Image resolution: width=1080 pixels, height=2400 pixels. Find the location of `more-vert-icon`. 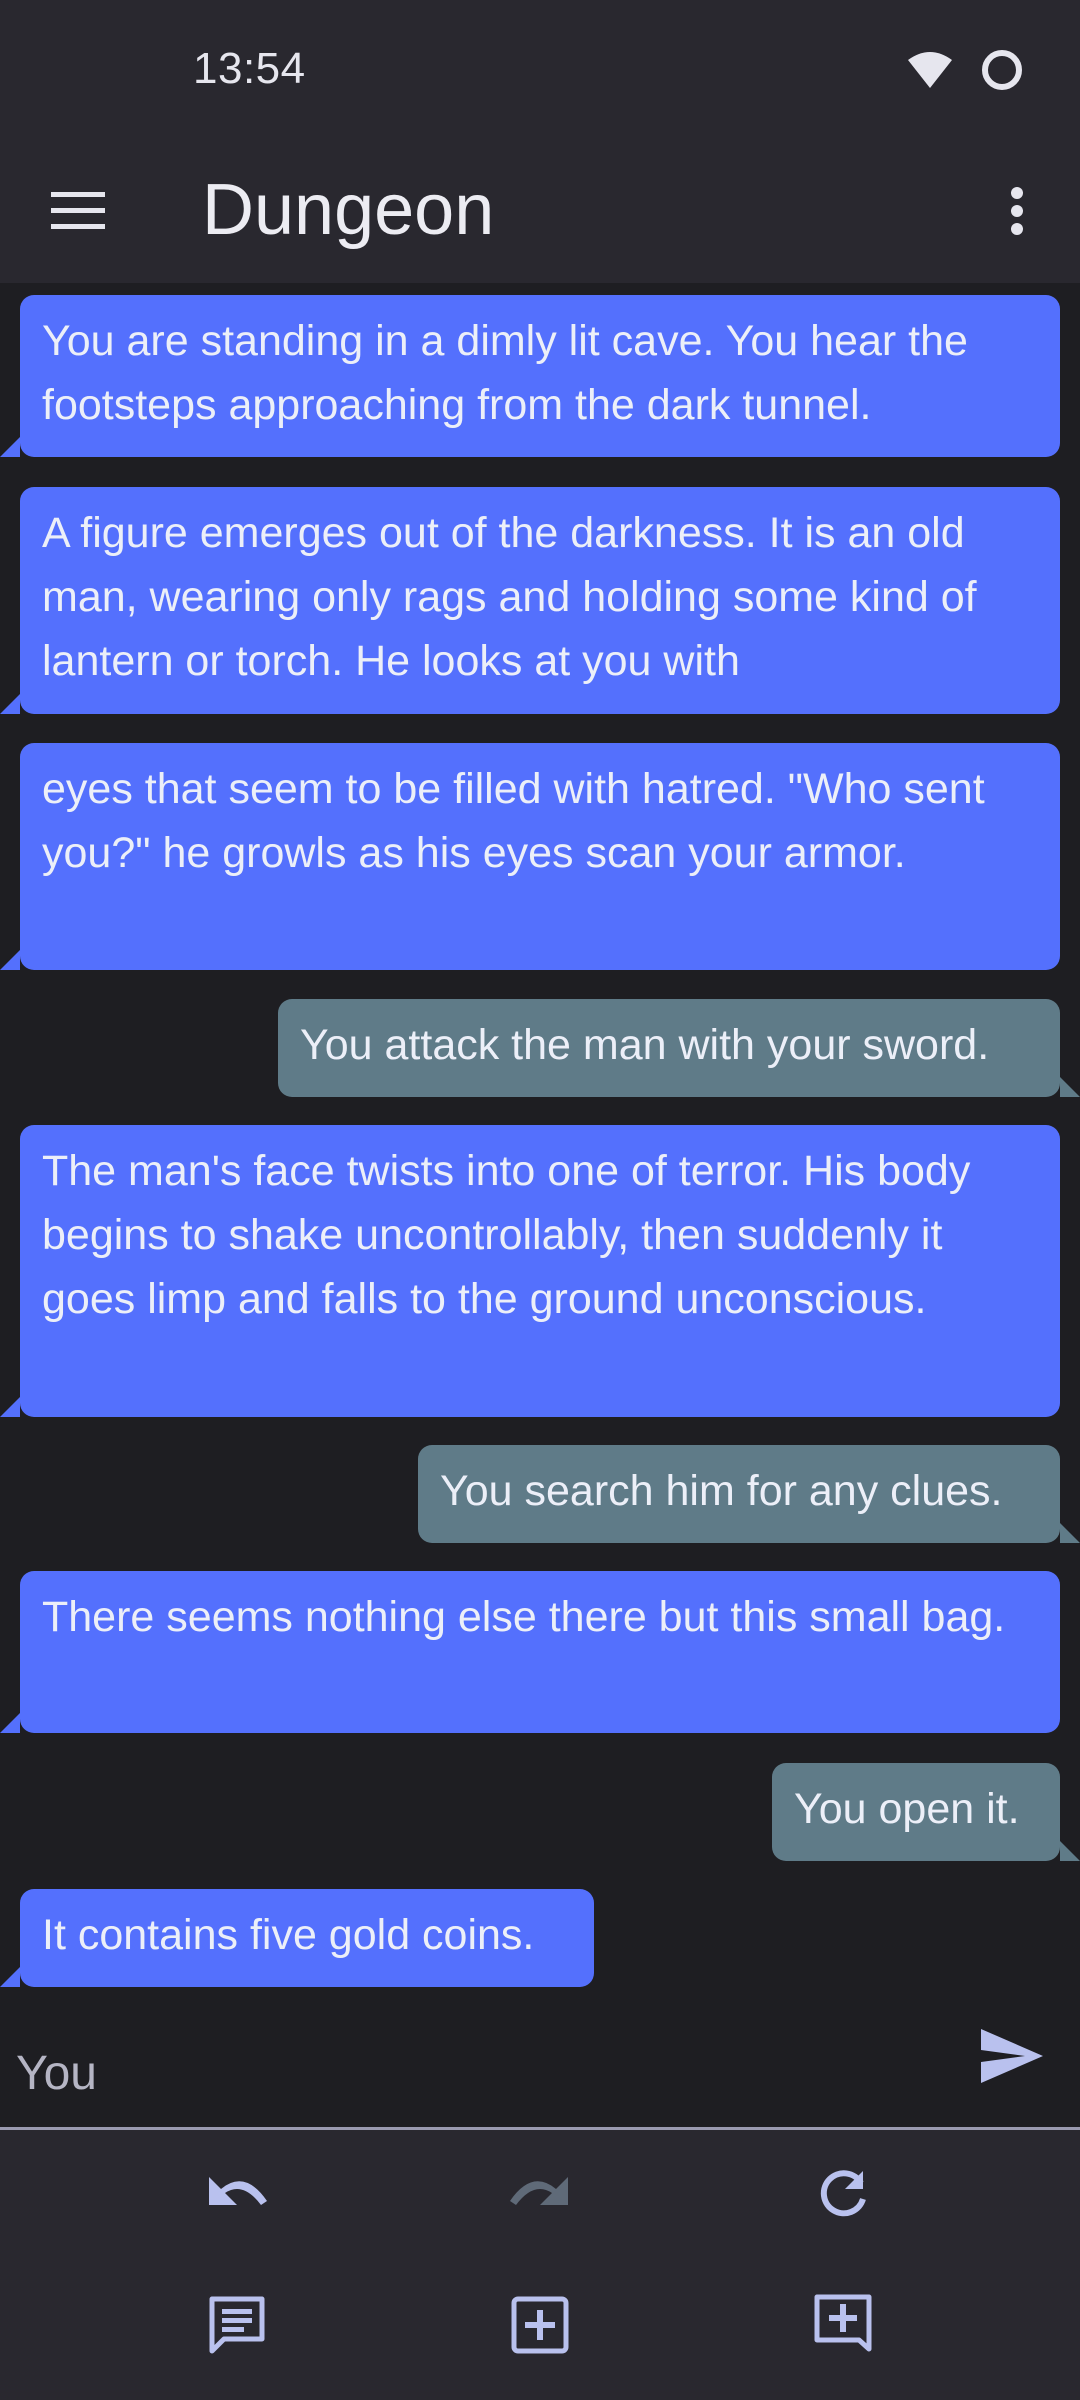

more-vert-icon is located at coordinates (1017, 213).